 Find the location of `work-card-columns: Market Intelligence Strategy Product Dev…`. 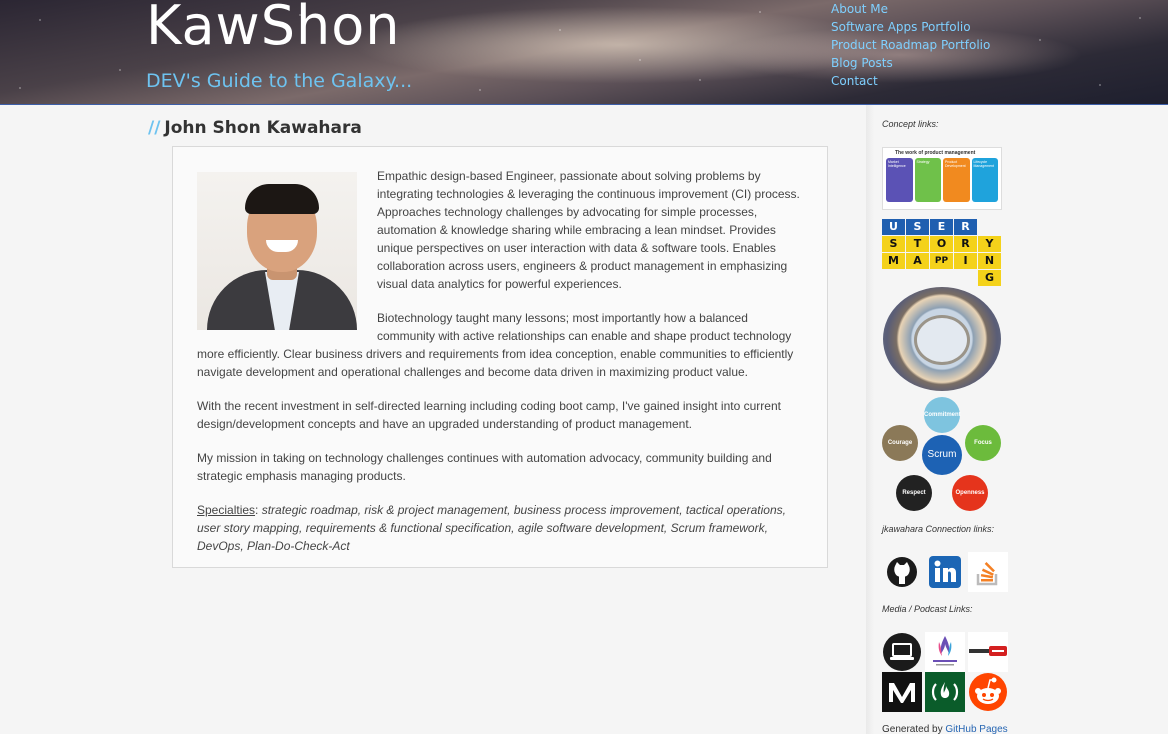

work-card-columns: Market Intelligence Strategy Product Dev… is located at coordinates (942, 180).